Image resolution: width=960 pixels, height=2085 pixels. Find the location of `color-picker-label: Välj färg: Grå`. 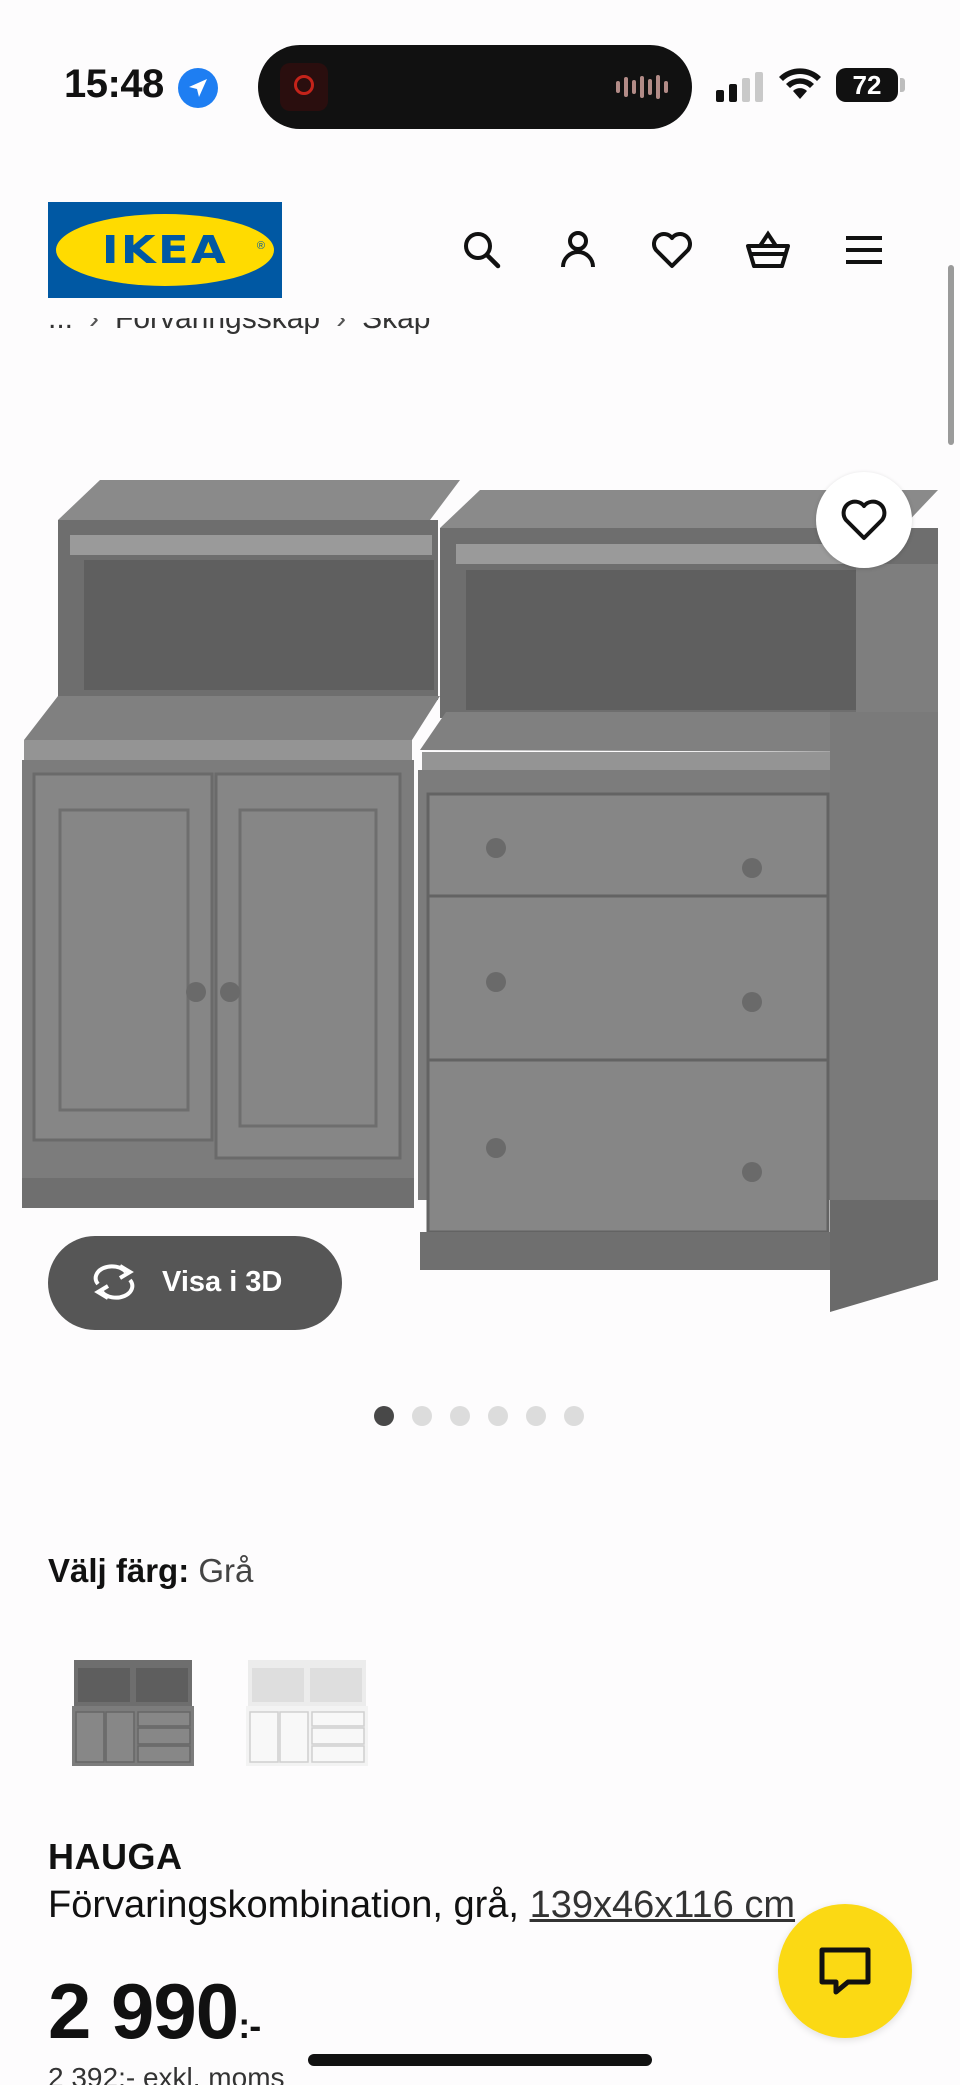

color-picker-label: Välj färg: Grå is located at coordinates (150, 1571).